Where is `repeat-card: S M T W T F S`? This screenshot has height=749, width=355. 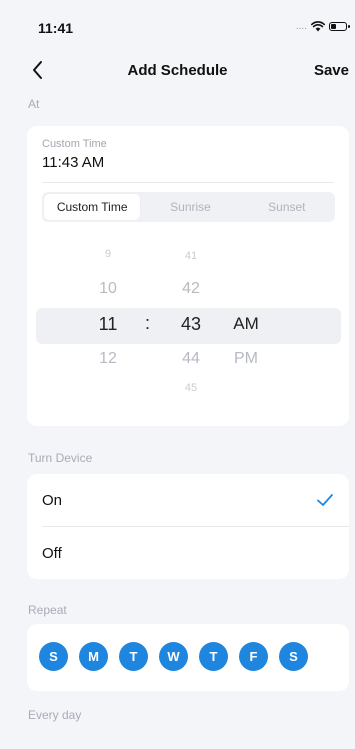
repeat-card: S M T W T F S is located at coordinates (188, 657).